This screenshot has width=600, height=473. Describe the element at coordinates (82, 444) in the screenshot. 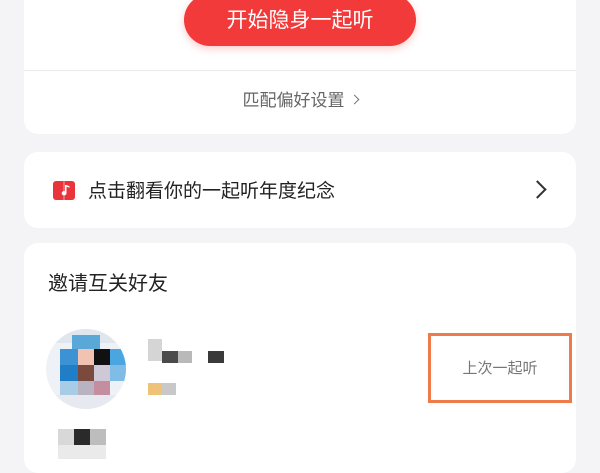

I see `friend-avatar-partial` at that location.